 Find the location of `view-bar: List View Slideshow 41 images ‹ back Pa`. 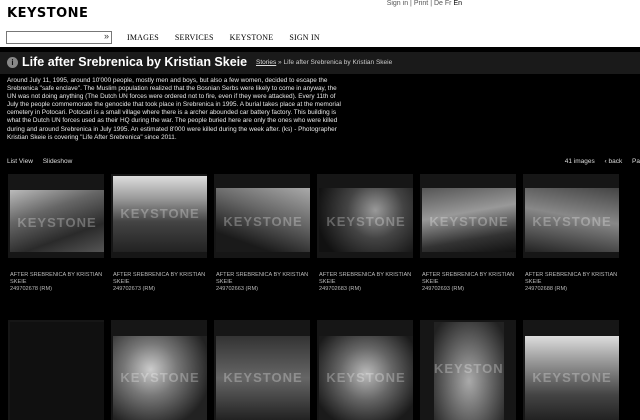

view-bar: List View Slideshow 41 images ‹ back Pa is located at coordinates (320, 162).